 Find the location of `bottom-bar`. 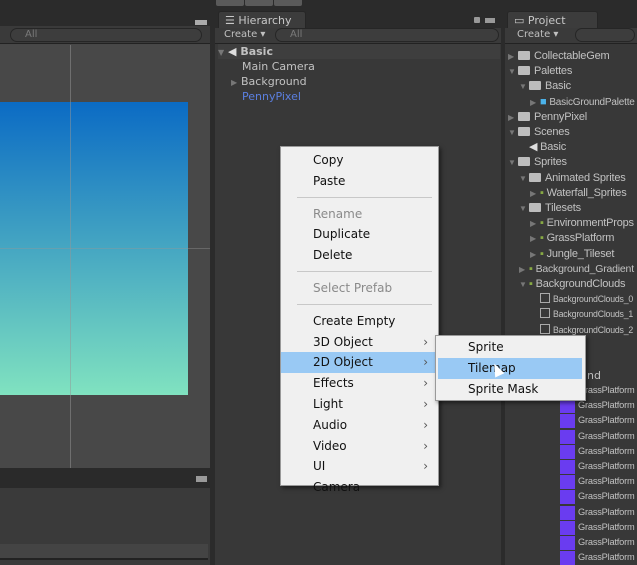

bottom-bar is located at coordinates (104, 552).